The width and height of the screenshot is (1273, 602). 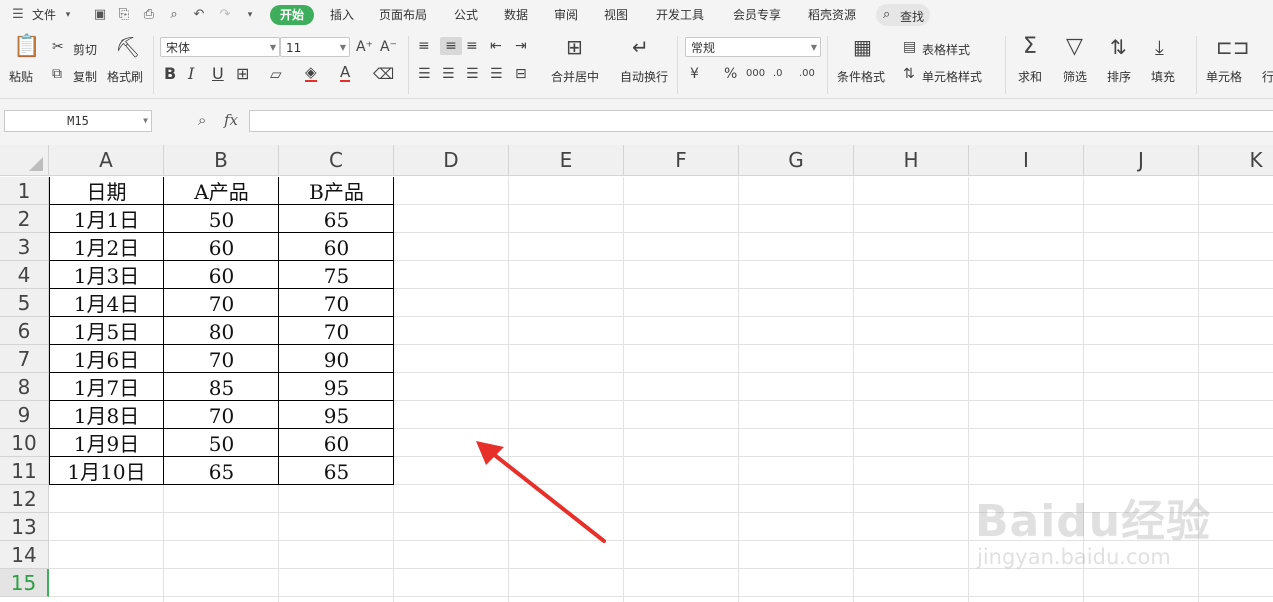 What do you see at coordinates (106, 160) in the screenshot?
I see `column-header-a: A` at bounding box center [106, 160].